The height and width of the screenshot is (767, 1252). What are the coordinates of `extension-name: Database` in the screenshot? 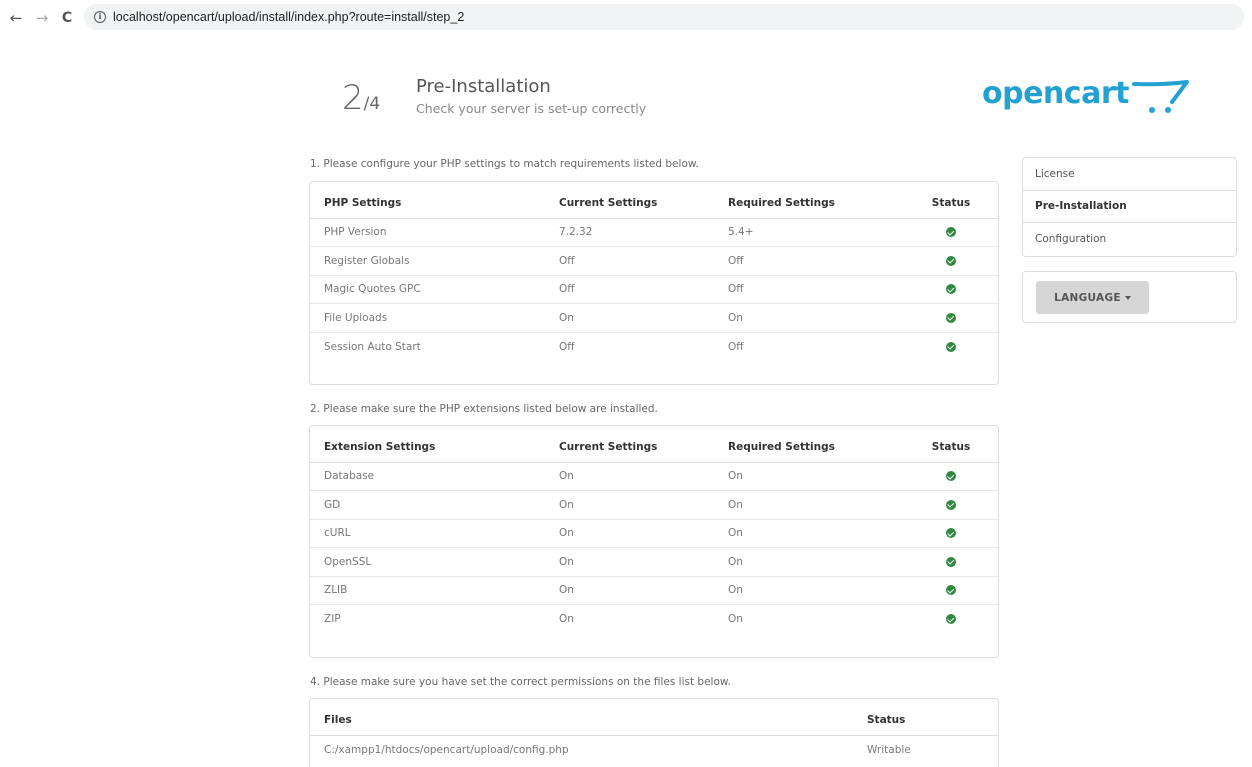 It's located at (427, 476).